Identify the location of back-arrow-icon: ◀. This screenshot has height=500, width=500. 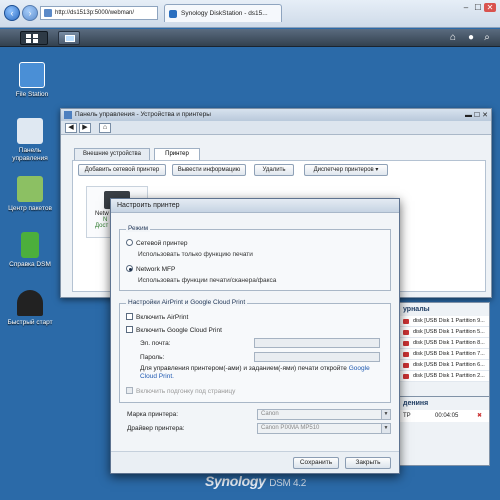
(71, 128).